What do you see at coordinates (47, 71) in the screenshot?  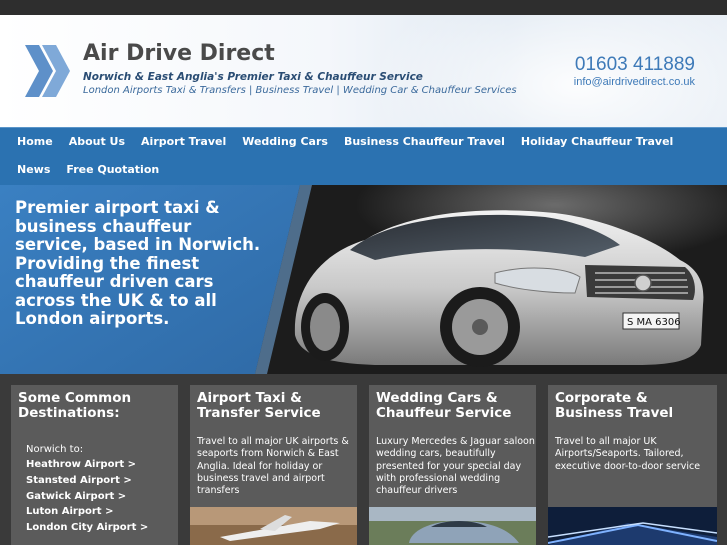 I see `double-chevron-icon` at bounding box center [47, 71].